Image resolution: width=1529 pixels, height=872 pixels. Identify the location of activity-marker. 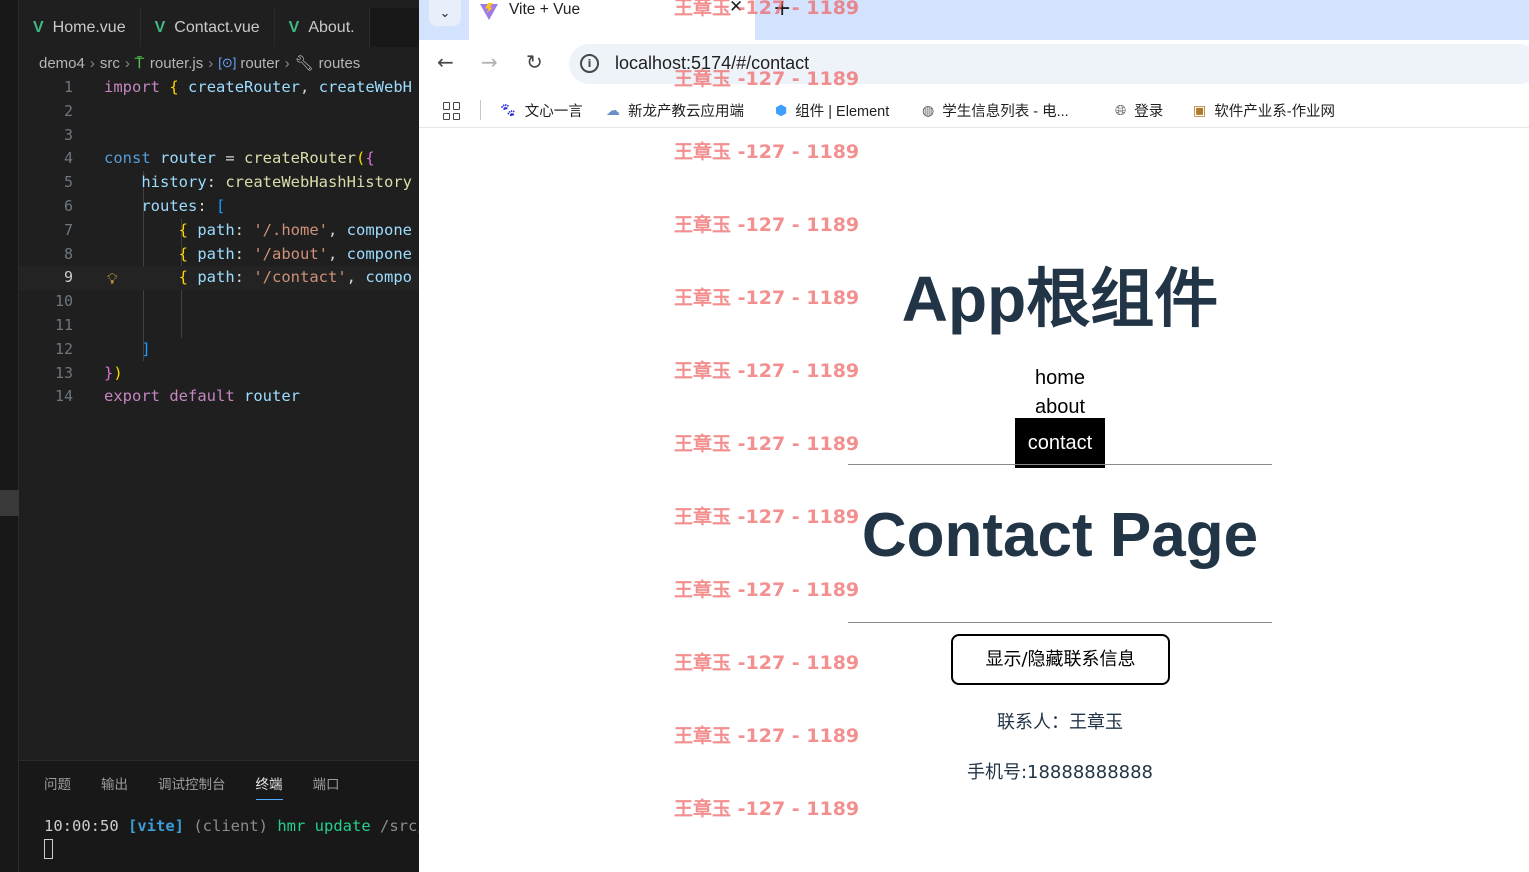
(9, 503).